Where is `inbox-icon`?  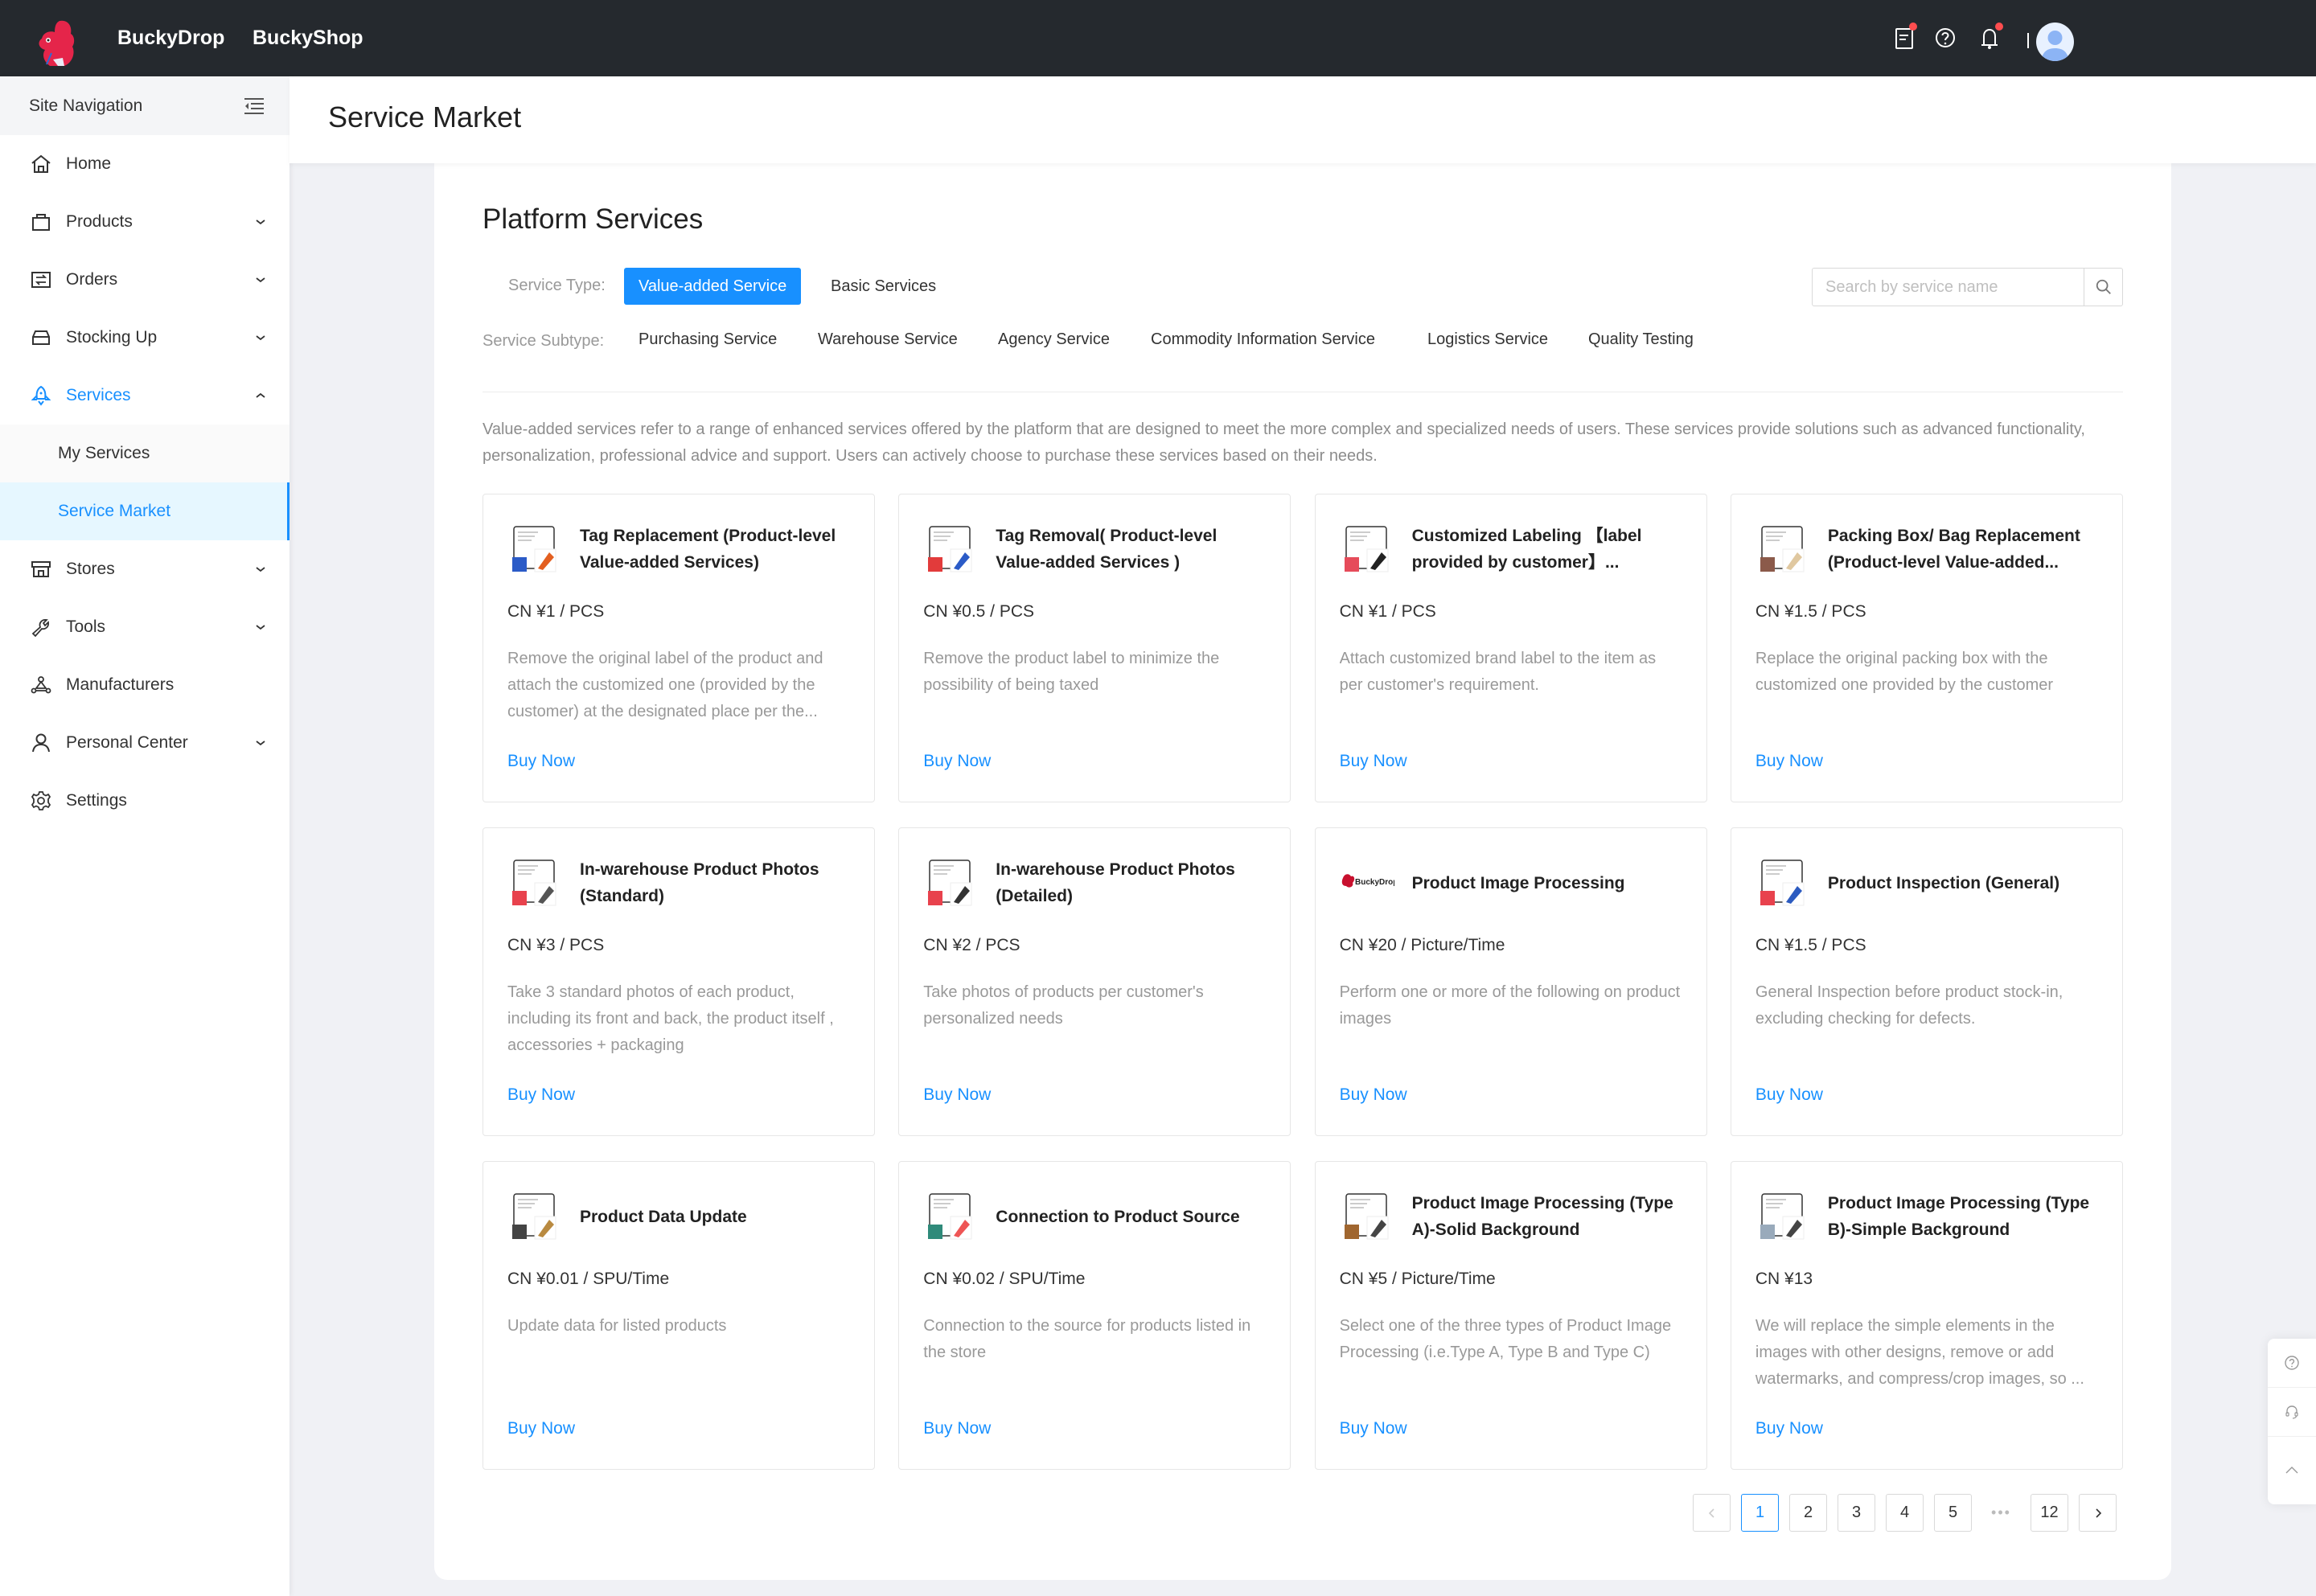 inbox-icon is located at coordinates (41, 338).